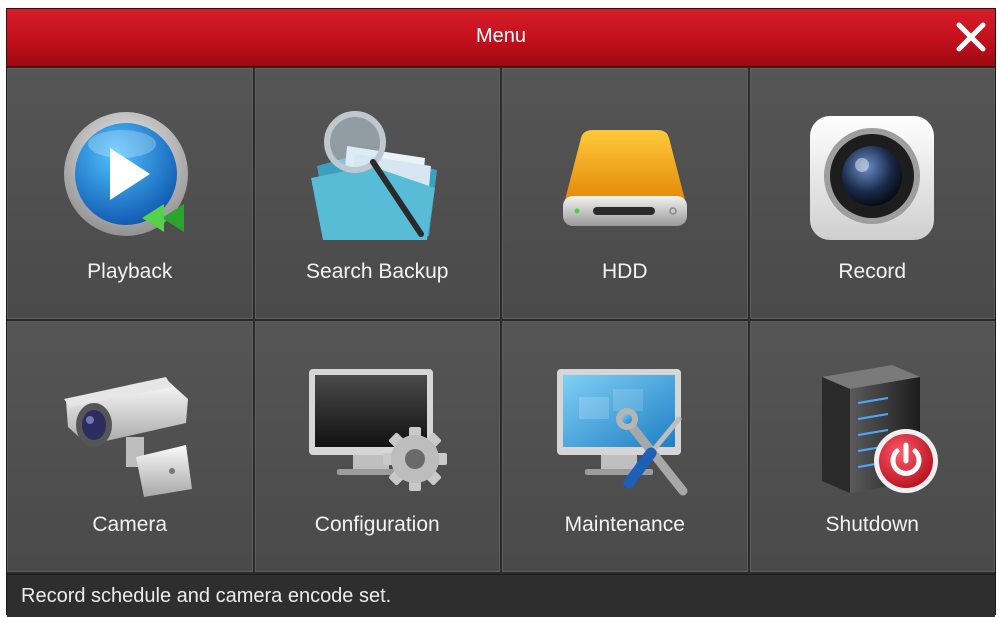 Image resolution: width=998 pixels, height=617 pixels. I want to click on tile-label-camera: Camera, so click(130, 524).